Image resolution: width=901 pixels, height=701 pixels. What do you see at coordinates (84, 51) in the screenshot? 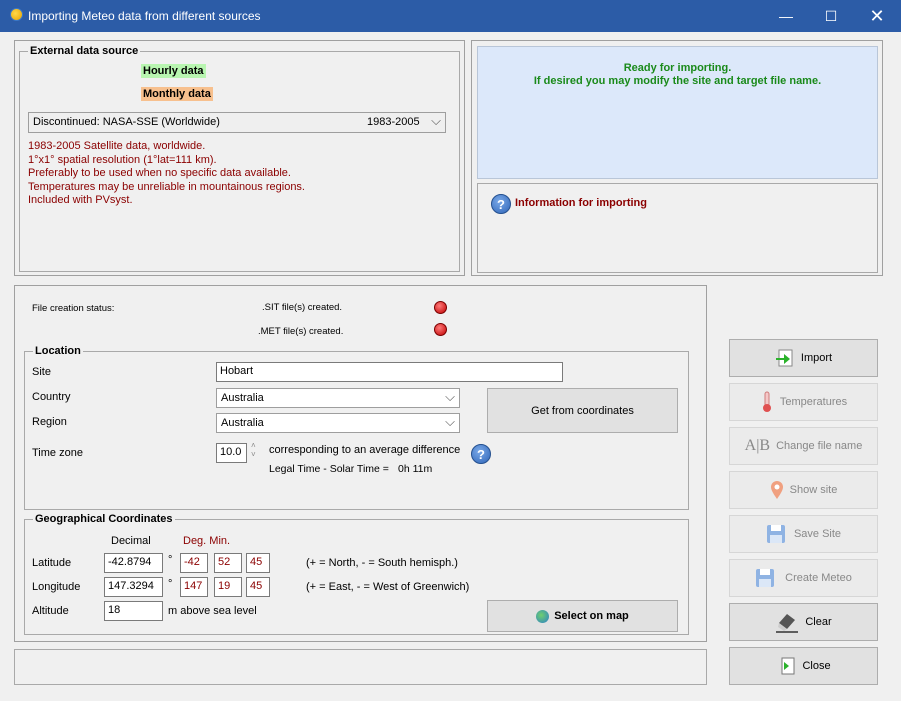
I see `external-source-title: External data source` at bounding box center [84, 51].